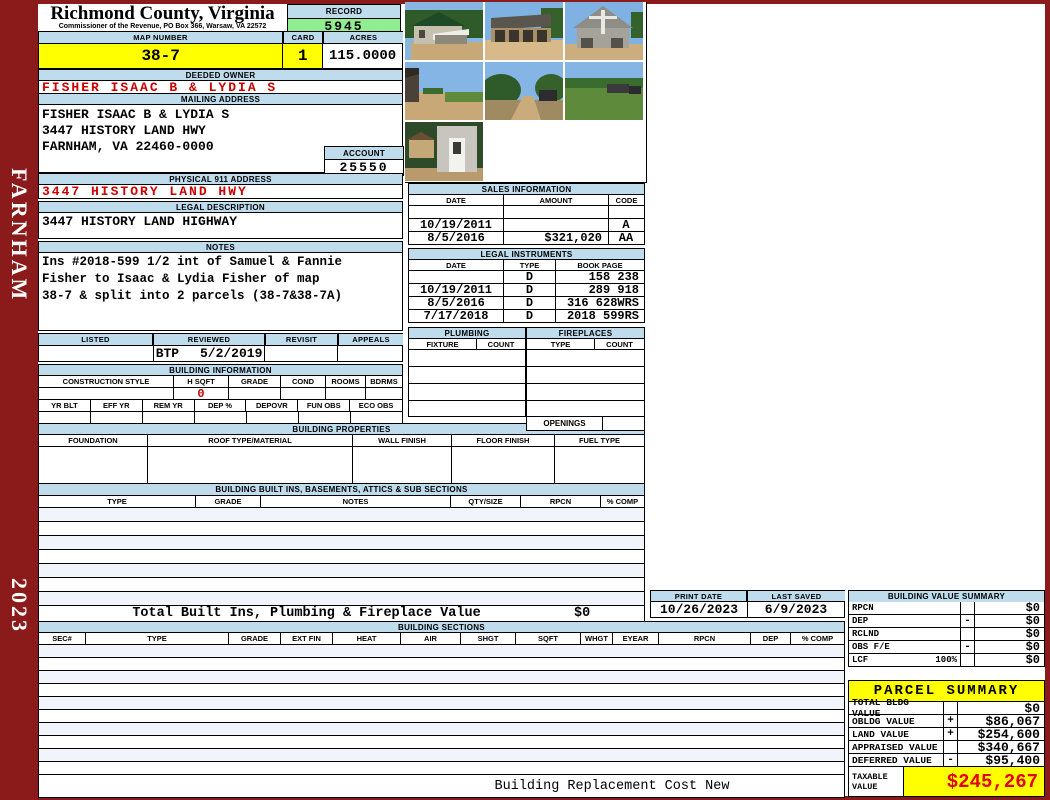 This screenshot has height=800, width=1050. I want to click on print-date-value: 10/26/2023, so click(699, 609).